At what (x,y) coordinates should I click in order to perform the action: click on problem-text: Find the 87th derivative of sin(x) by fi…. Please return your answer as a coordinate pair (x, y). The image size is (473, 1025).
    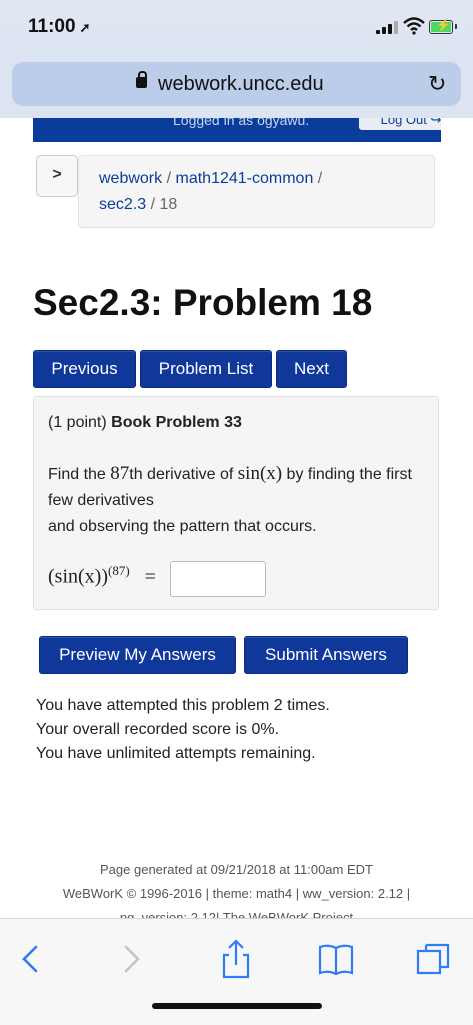
    Looking at the image, I should click on (230, 499).